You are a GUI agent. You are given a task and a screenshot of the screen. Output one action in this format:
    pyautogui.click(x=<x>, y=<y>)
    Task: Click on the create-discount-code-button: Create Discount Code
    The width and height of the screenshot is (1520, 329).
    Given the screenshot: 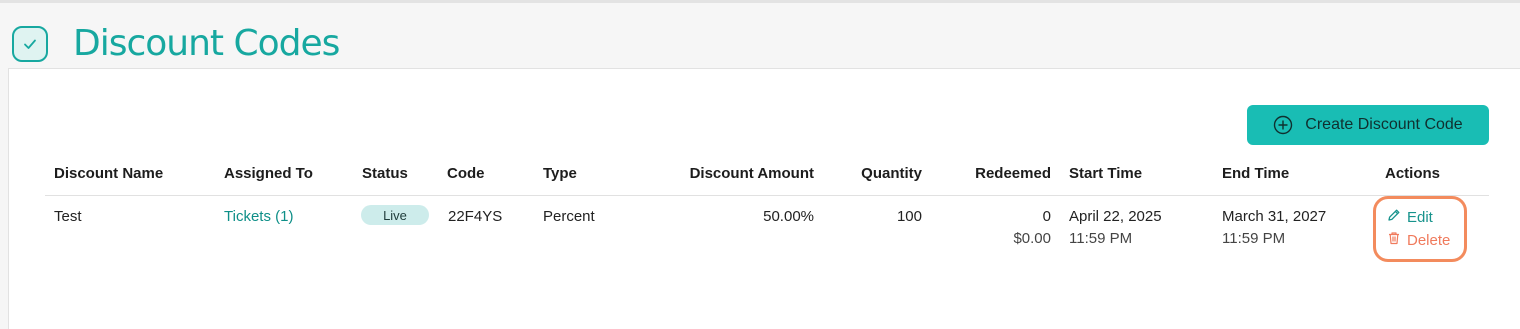 What is the action you would take?
    pyautogui.click(x=1368, y=125)
    